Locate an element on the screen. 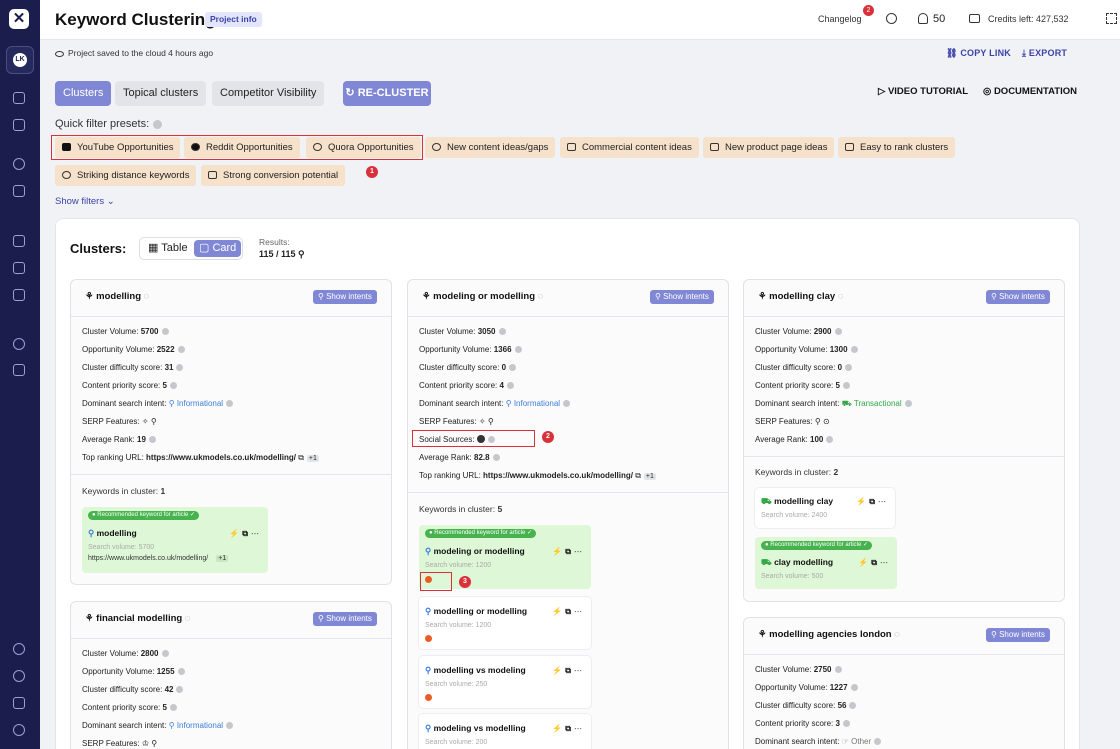 The width and height of the screenshot is (1120, 749). documentation-button: ◎ DOCUMENTATION is located at coordinates (1030, 91).